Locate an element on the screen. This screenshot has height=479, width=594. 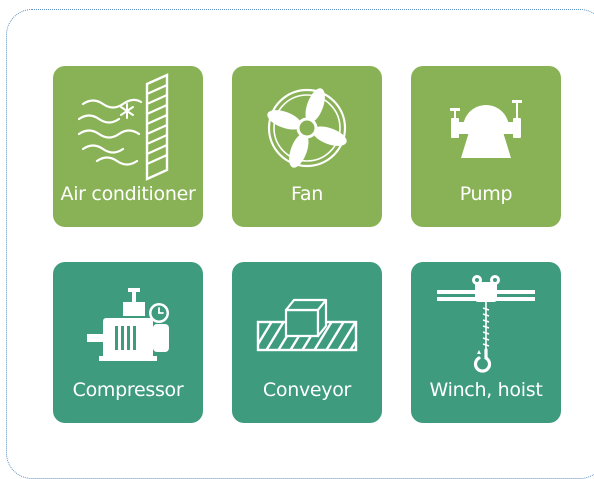
tile-conveyor: Conveyor is located at coordinates (307, 342).